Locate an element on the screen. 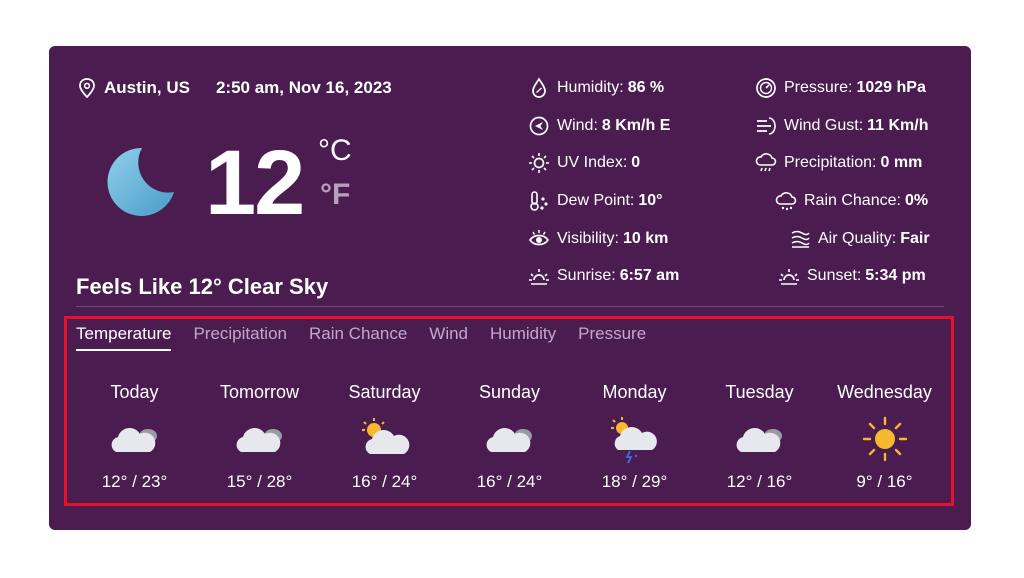 The width and height of the screenshot is (1024, 578). stat-label: Visibility: is located at coordinates (588, 238).